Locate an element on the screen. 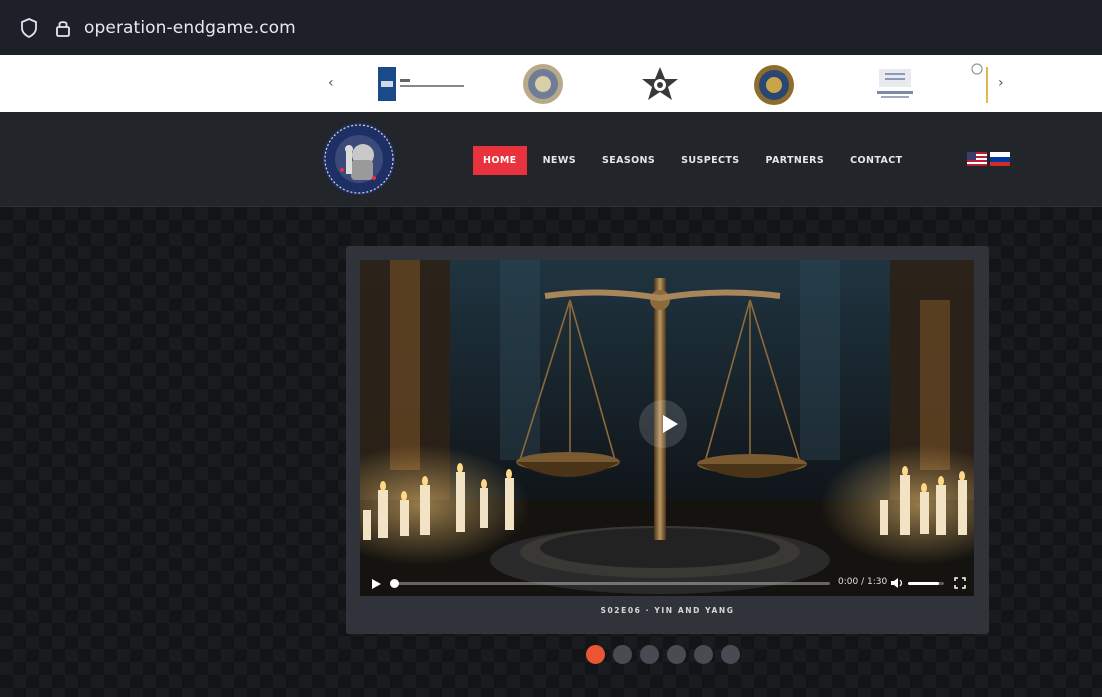 The image size is (1102, 697). video-controls: 0:00 / 1:30 is located at coordinates (667, 583).